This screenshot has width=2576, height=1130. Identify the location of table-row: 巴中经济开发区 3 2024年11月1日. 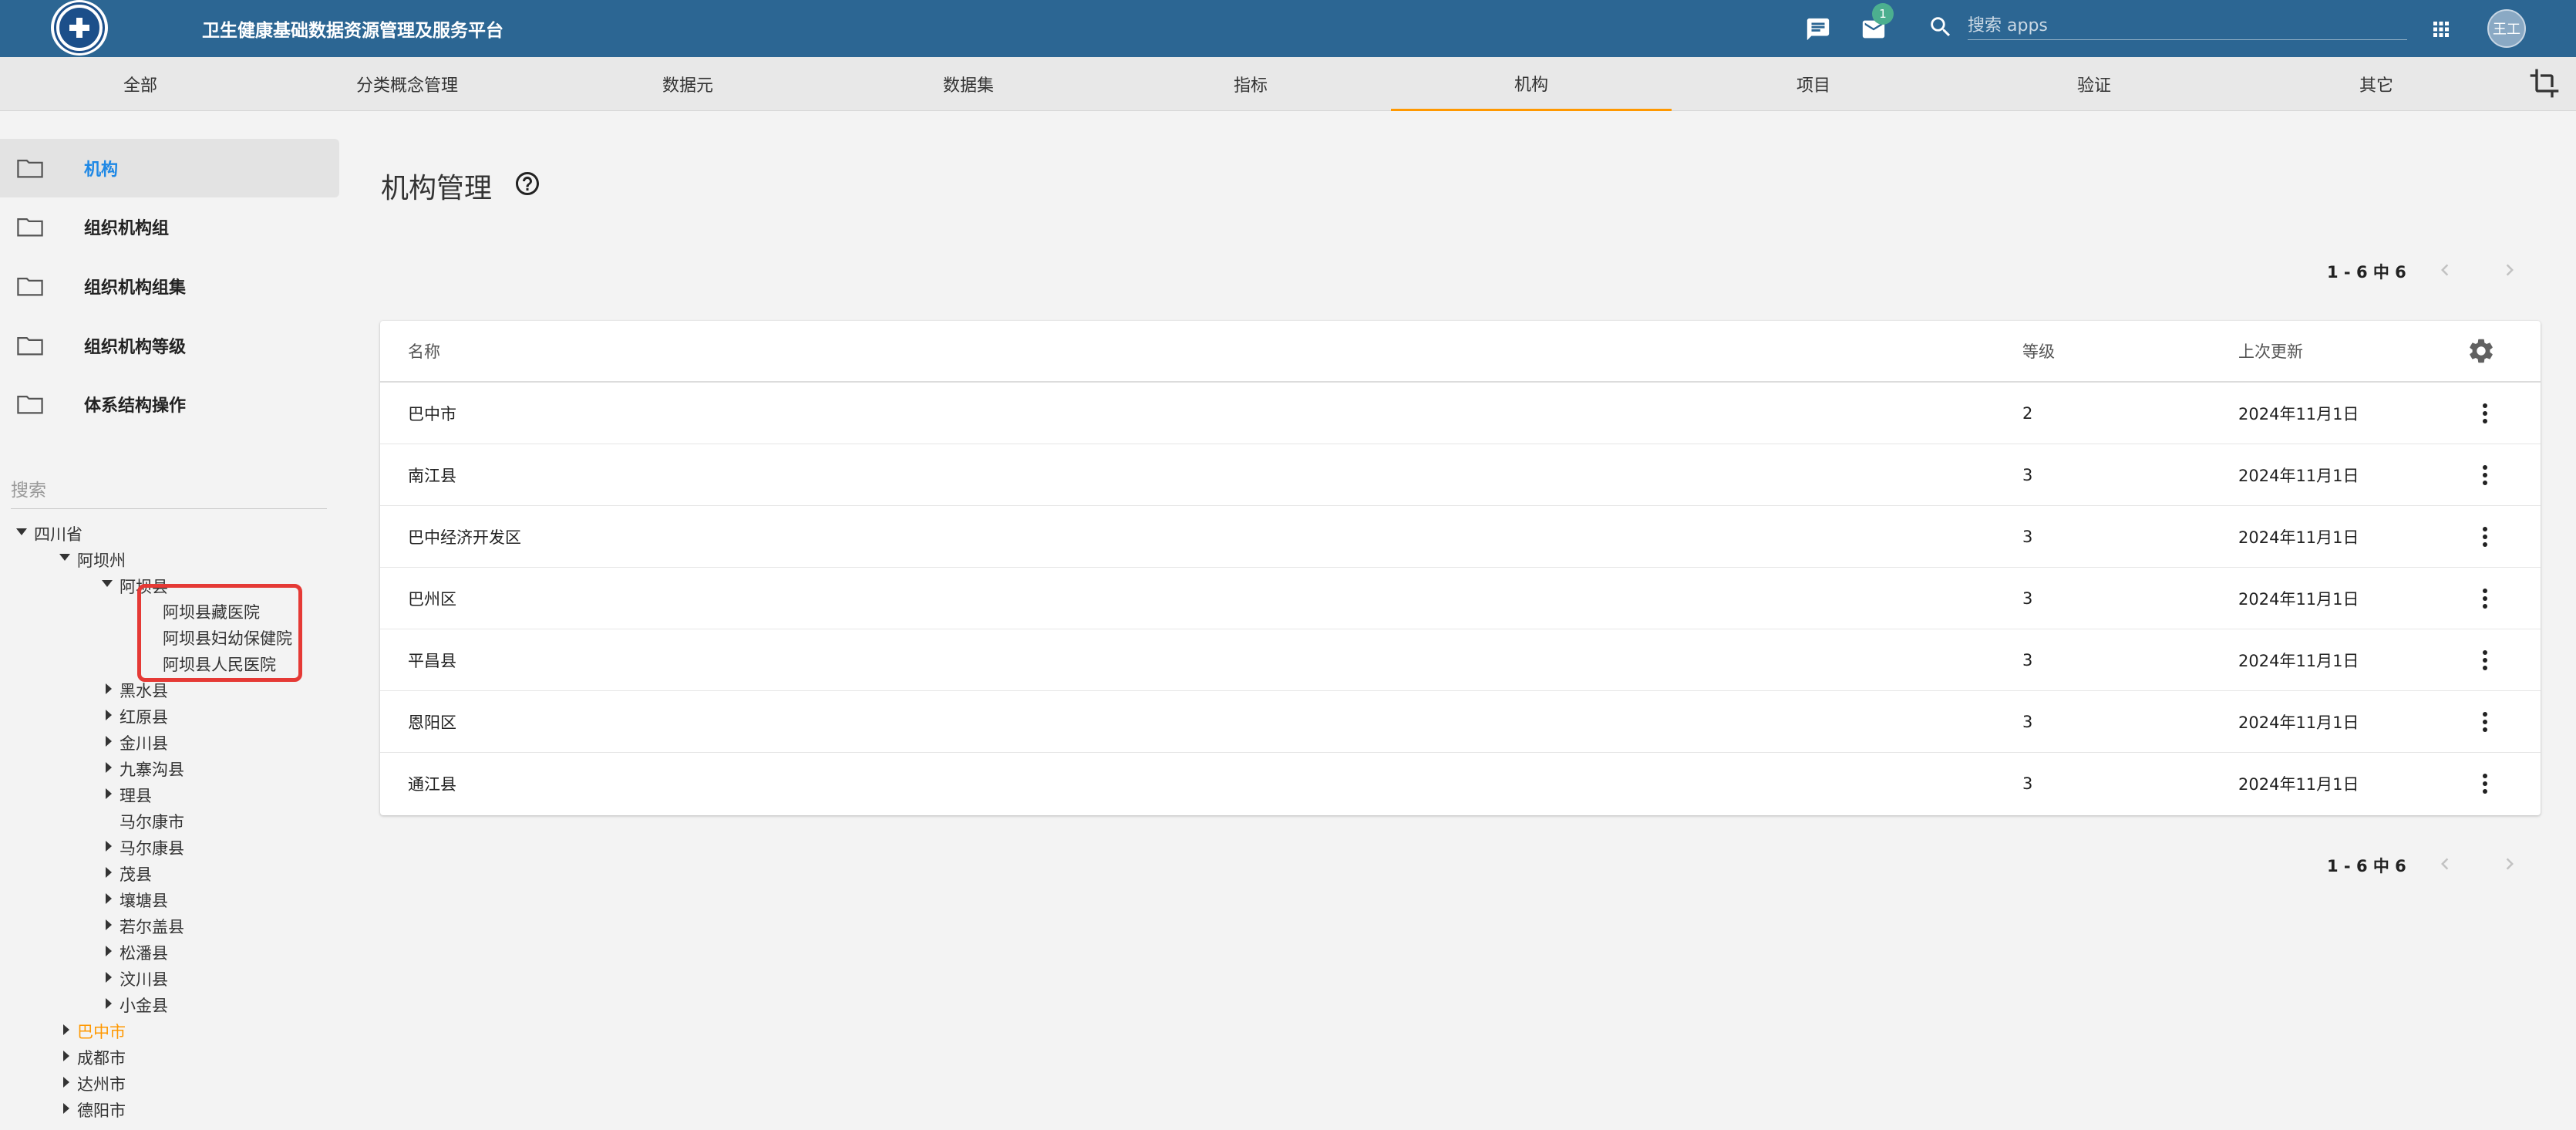
(1461, 537).